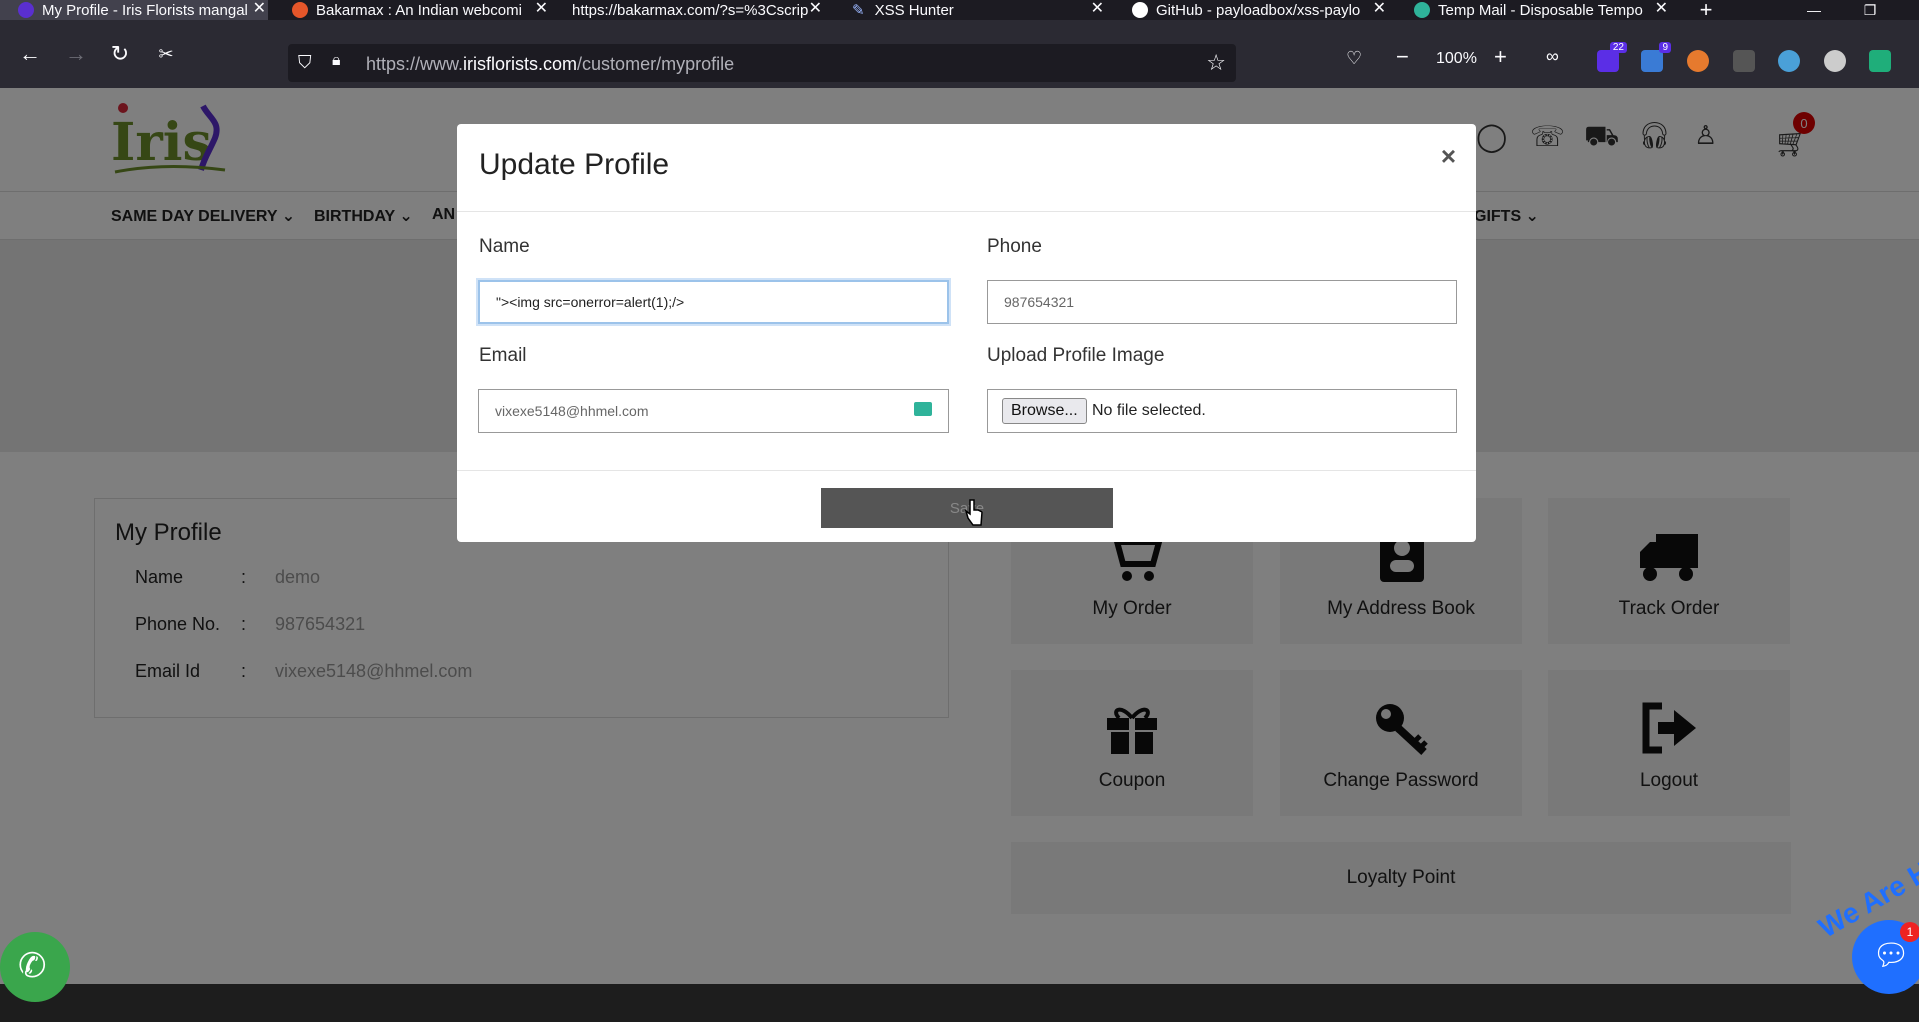  I want to click on shield-icon: ⛉, so click(305, 62).